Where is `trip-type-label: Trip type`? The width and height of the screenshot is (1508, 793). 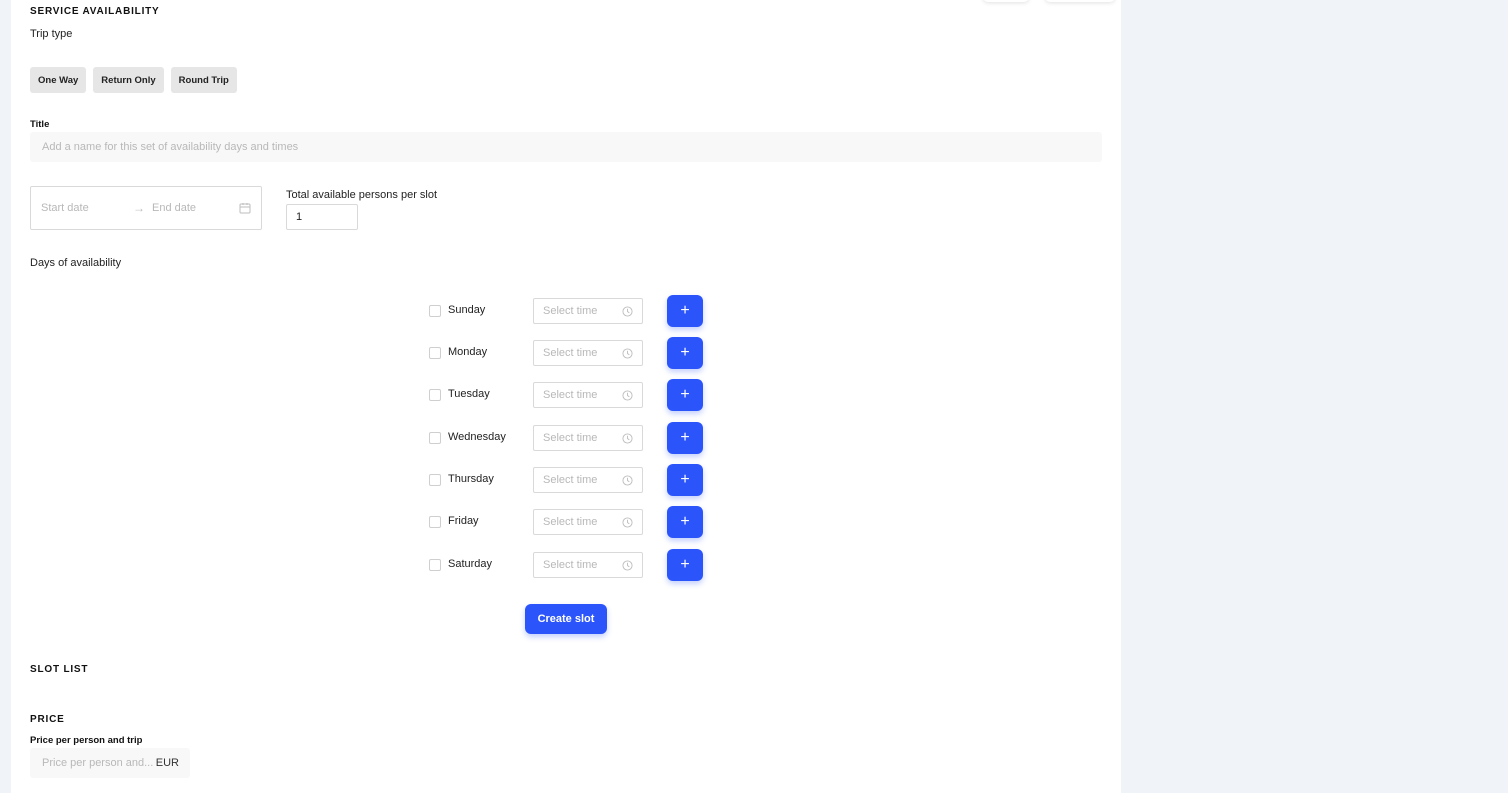
trip-type-label: Trip type is located at coordinates (51, 34).